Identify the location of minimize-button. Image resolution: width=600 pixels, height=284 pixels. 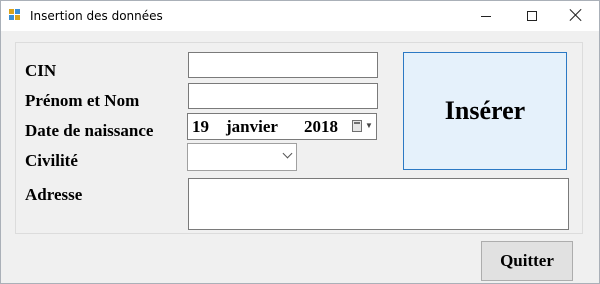
(486, 16).